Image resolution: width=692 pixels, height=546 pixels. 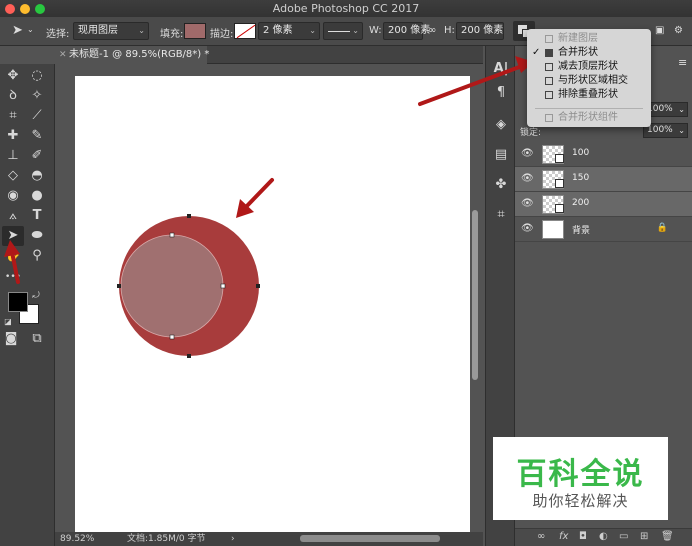 What do you see at coordinates (589, 81) in the screenshot?
I see `menu-item-intersect-shapes: 与形状区域相交` at bounding box center [589, 81].